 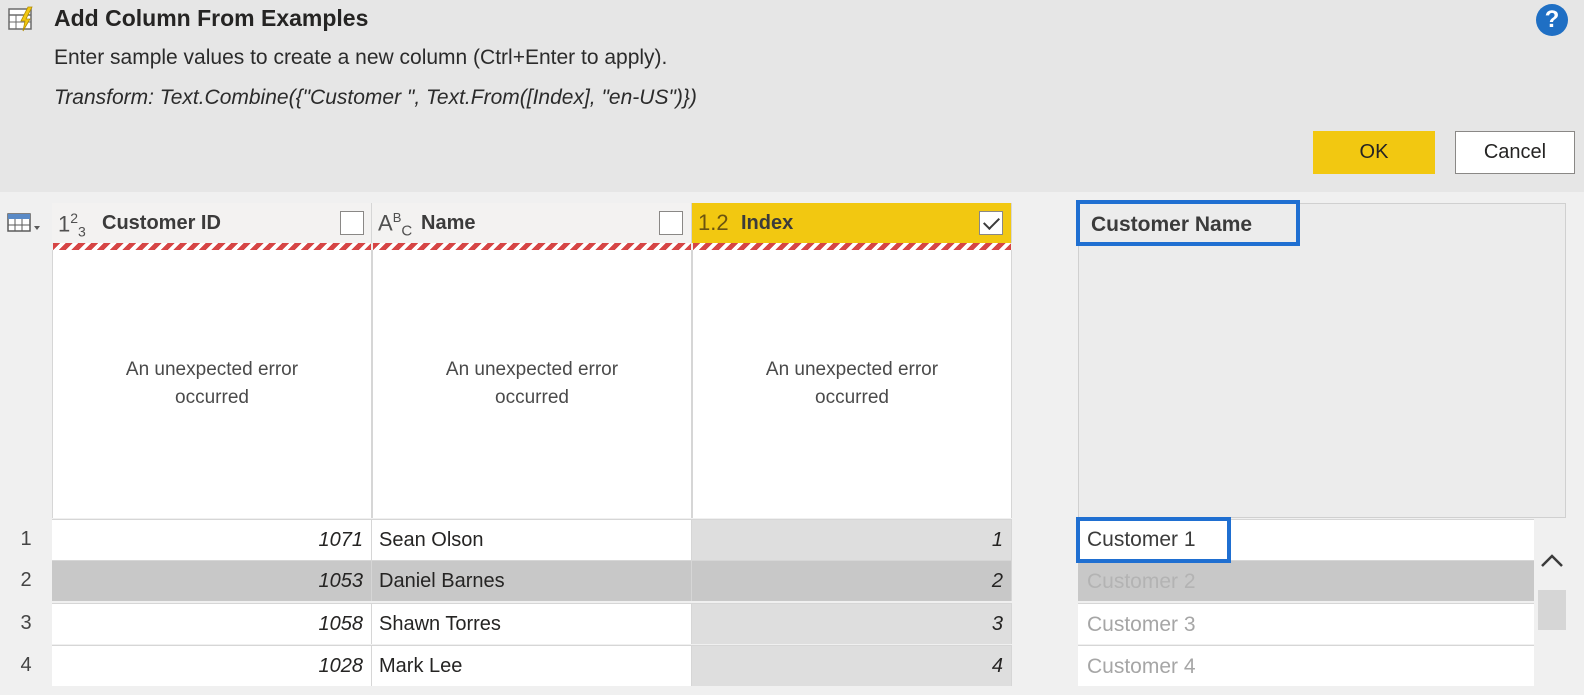 What do you see at coordinates (532, 623) in the screenshot?
I see `cell-name: Shawn Torres` at bounding box center [532, 623].